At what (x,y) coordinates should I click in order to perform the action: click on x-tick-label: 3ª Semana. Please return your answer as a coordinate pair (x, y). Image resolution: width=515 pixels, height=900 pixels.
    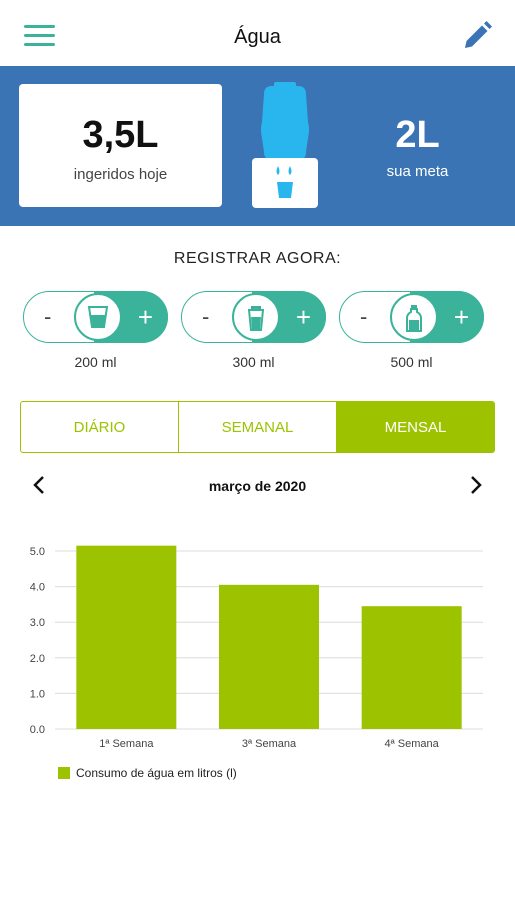
    Looking at the image, I should click on (269, 744).